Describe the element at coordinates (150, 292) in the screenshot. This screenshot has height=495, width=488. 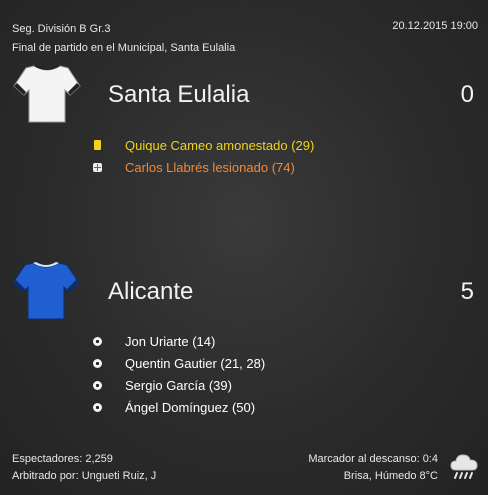
I see `away-team-name: Alicante` at that location.